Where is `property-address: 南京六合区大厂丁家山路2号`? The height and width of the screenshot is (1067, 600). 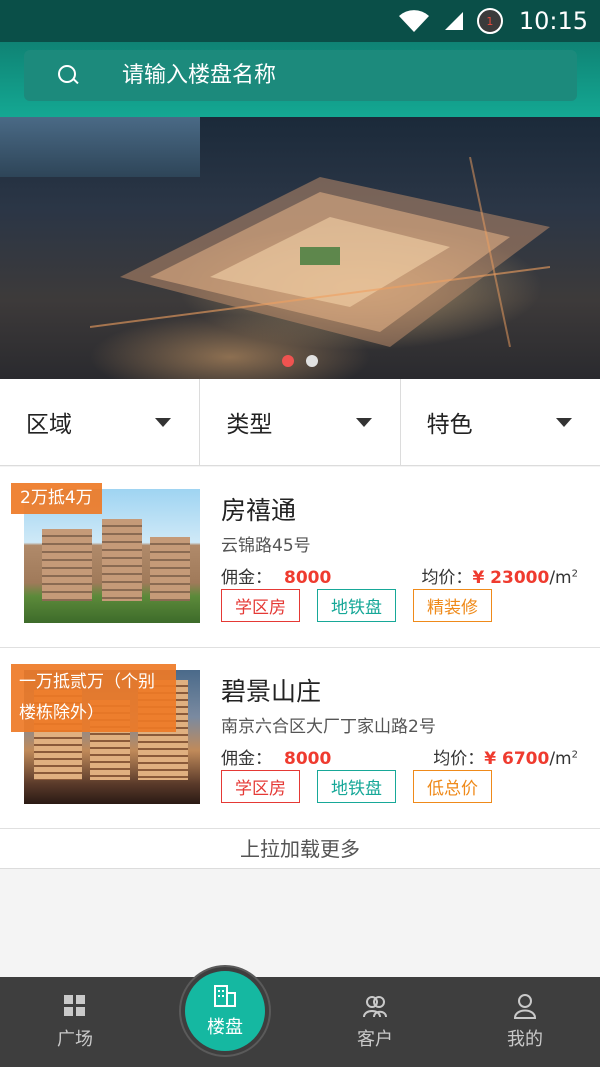 property-address: 南京六合区大厂丁家山路2号 is located at coordinates (328, 727).